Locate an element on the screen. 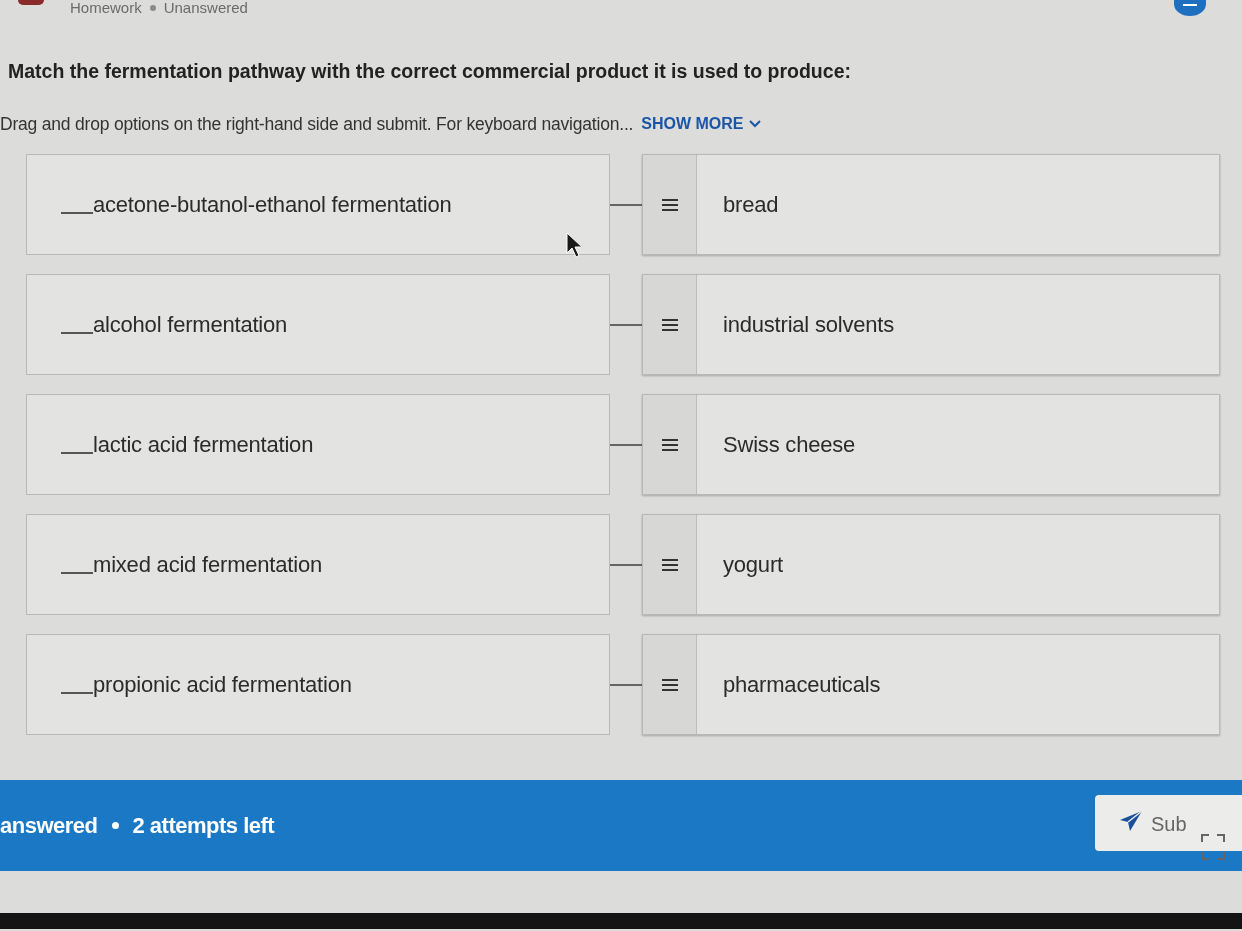 This screenshot has height=931, width=1242. expand-icon is located at coordinates (1213, 847).